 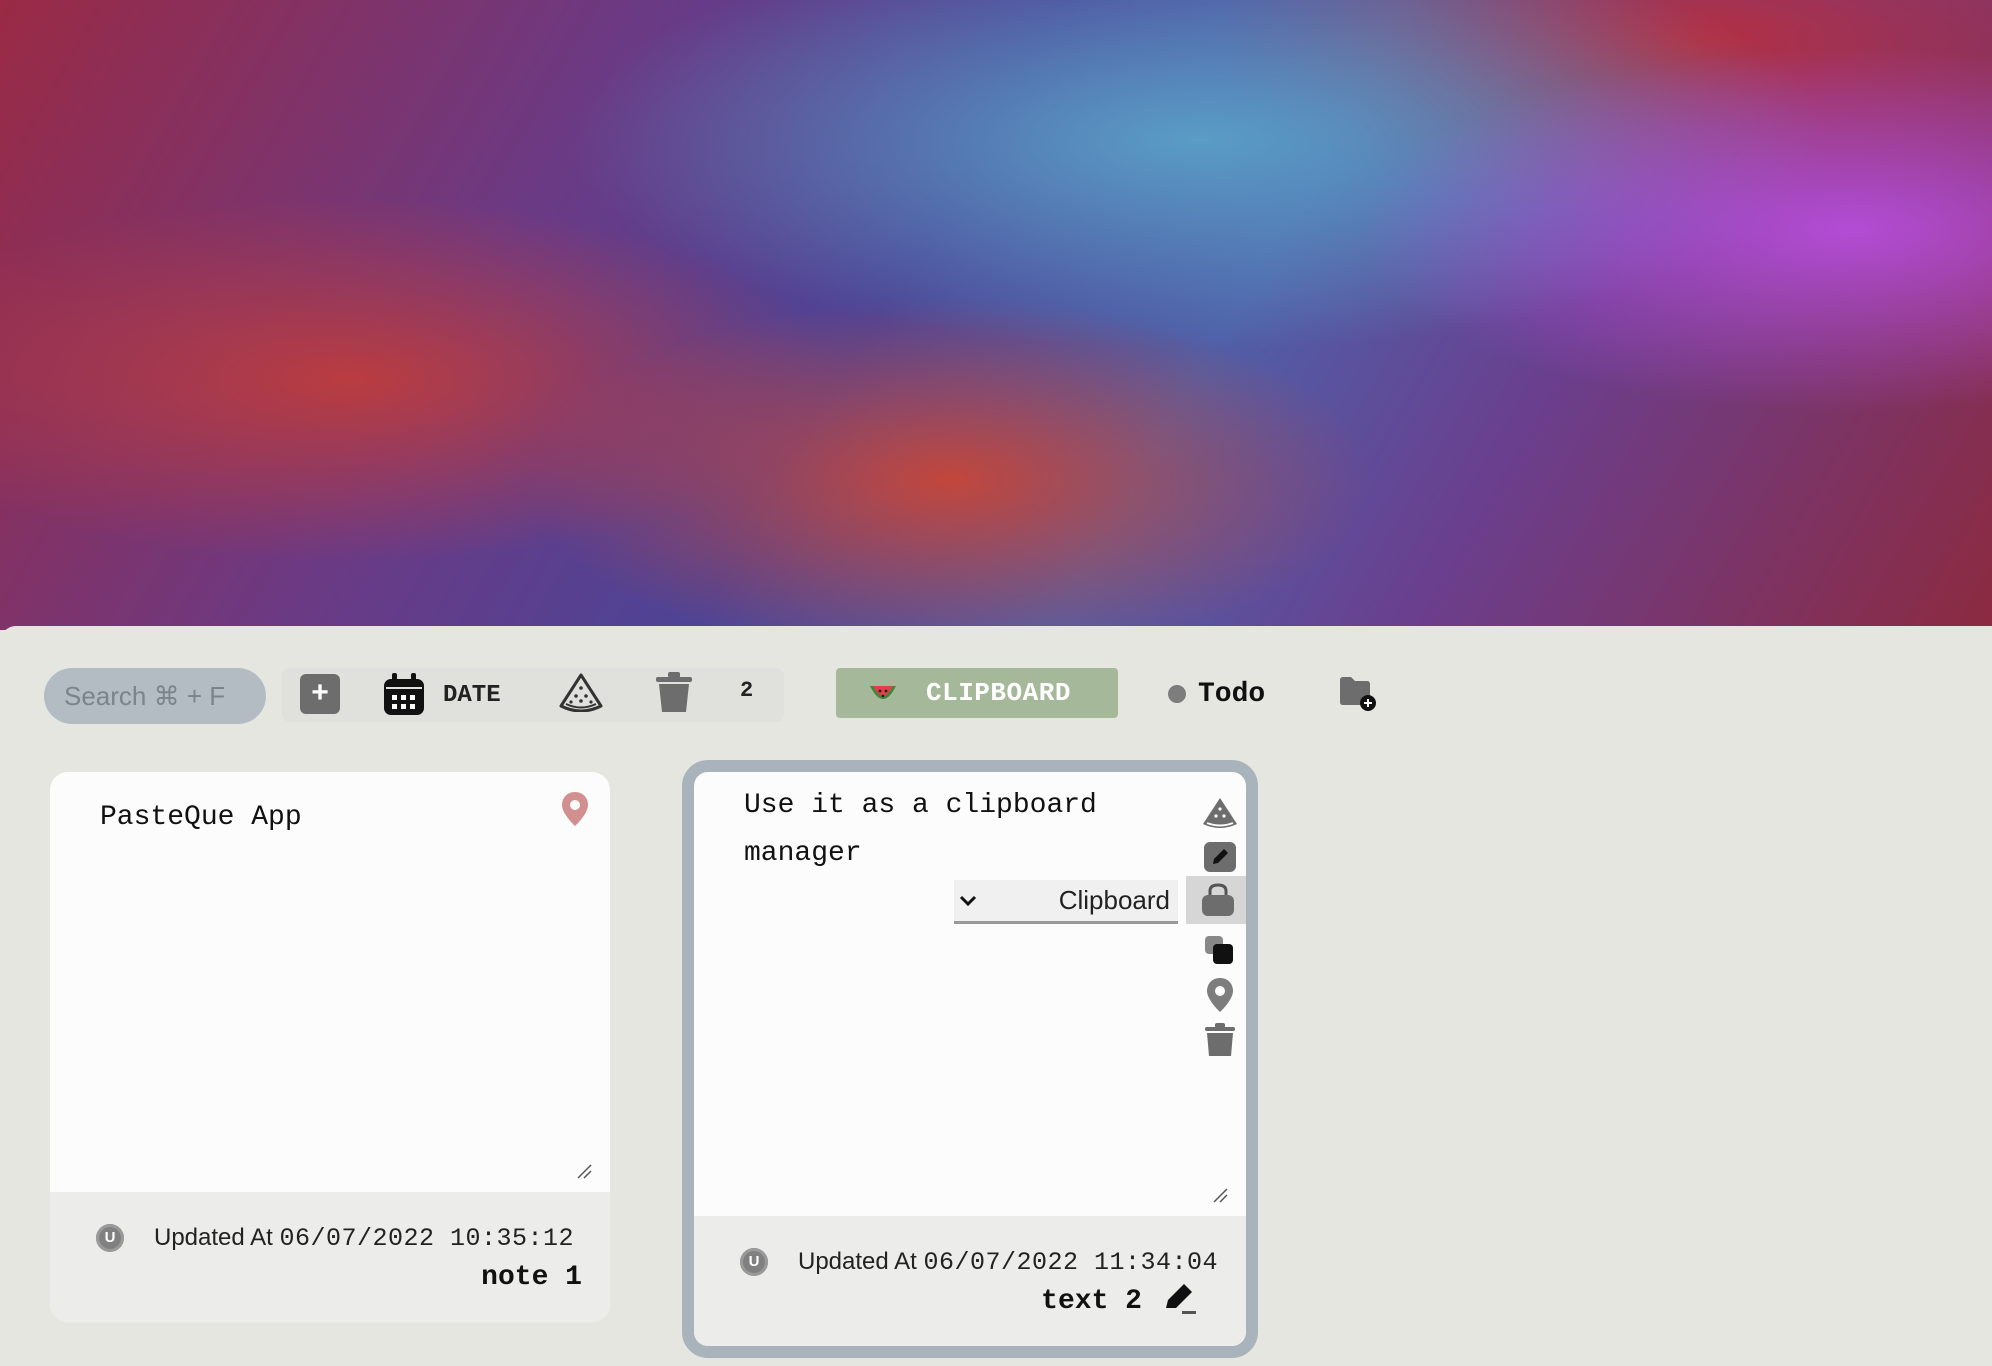 I want to click on updated-at: Updated At 06/07/2022 10:35:12, so click(x=364, y=1238).